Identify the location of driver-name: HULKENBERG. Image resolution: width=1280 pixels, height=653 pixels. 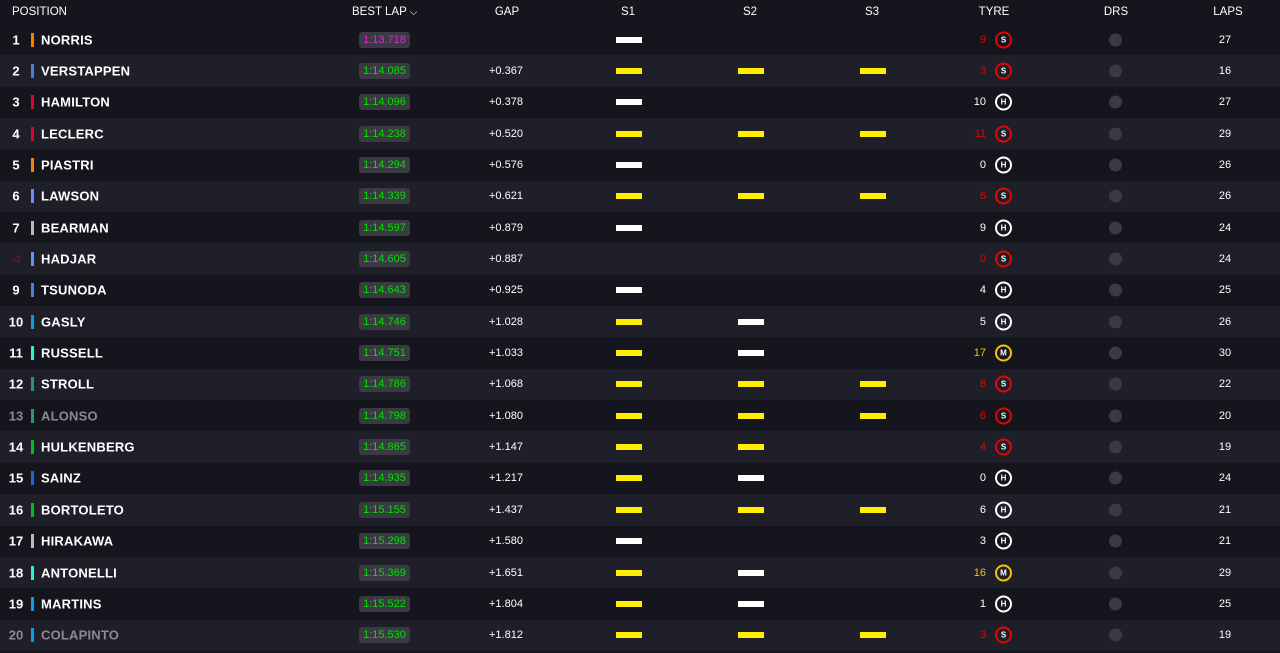
(88, 447).